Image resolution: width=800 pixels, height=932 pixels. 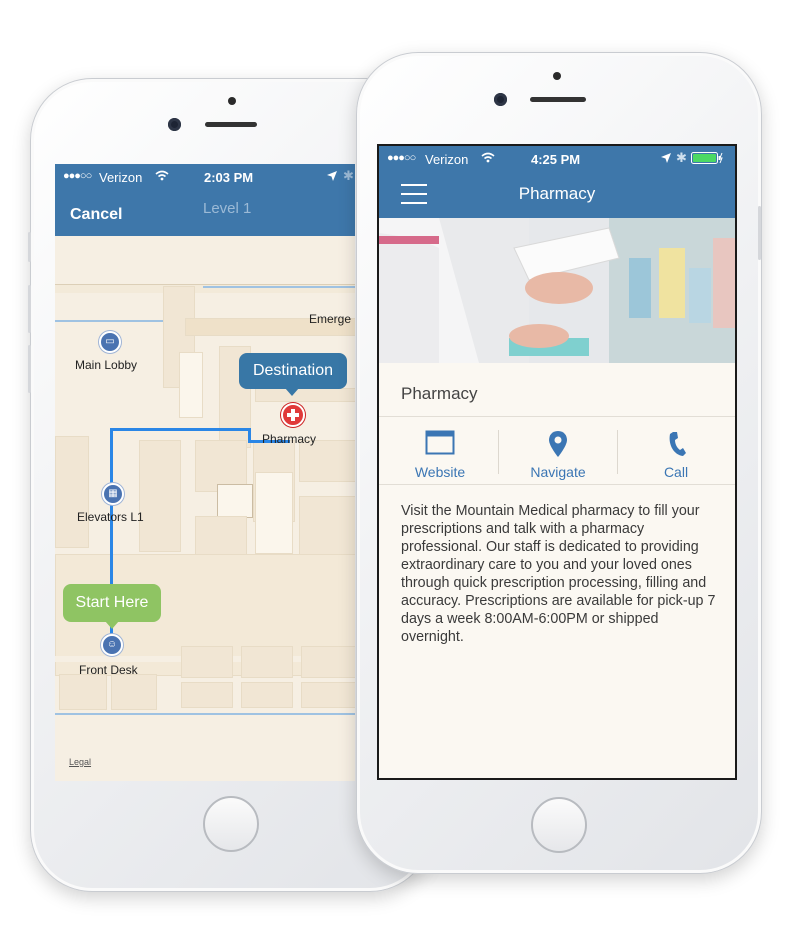 I want to click on volume-up-button, so click(x=29, y=309).